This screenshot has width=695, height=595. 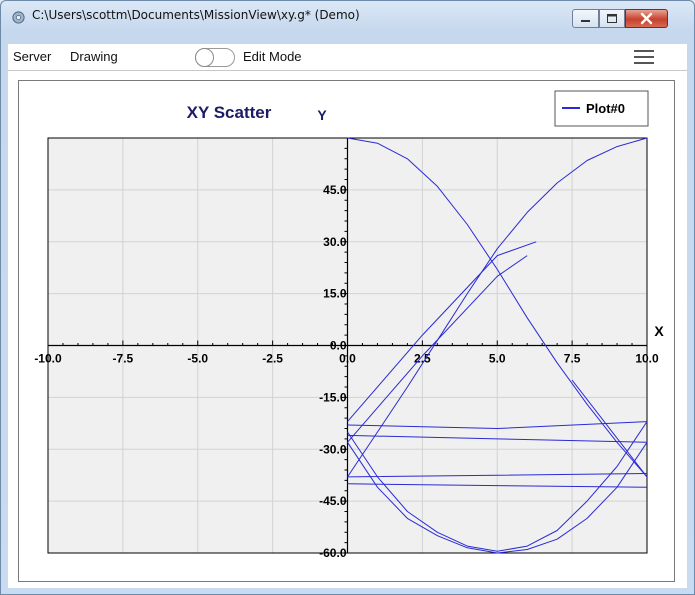 I want to click on close-button, so click(x=646, y=18).